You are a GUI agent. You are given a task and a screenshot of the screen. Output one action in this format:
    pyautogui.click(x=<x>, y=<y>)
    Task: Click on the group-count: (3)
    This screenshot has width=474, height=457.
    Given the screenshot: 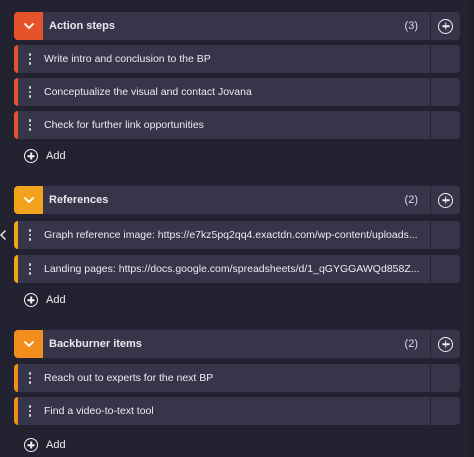 What is the action you would take?
    pyautogui.click(x=411, y=26)
    